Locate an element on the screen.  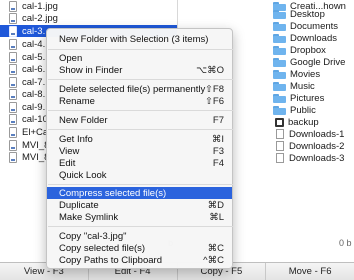
file-row: cal-2.jpg is located at coordinates (88, 18).